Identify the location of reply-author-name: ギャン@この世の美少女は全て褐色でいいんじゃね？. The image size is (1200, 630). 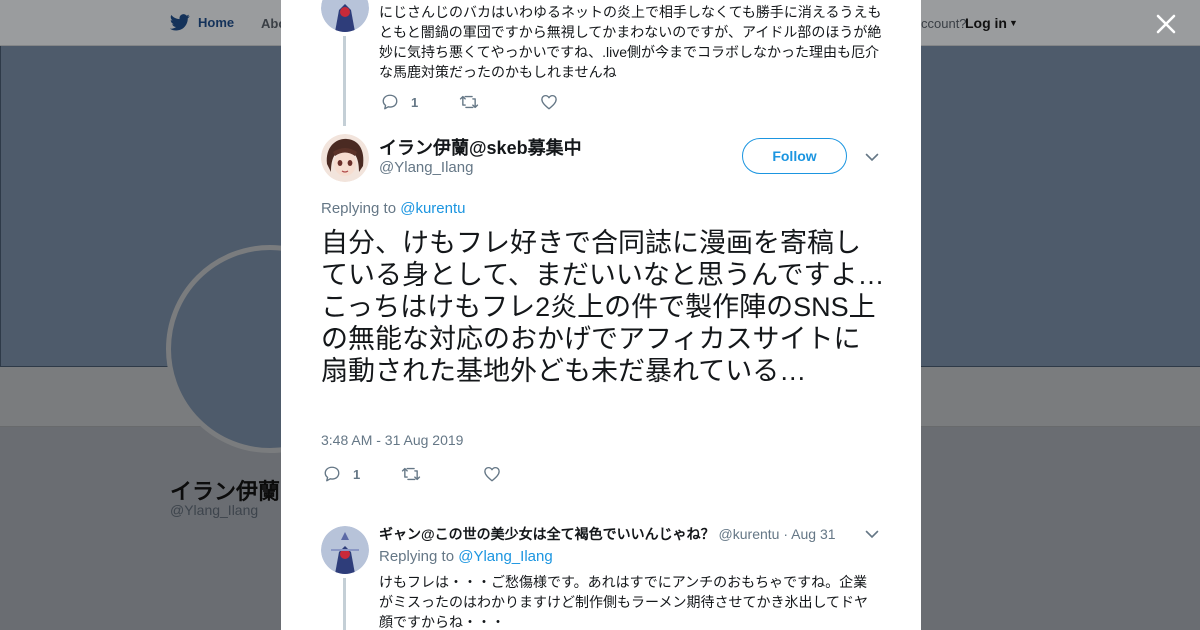
(547, 534).